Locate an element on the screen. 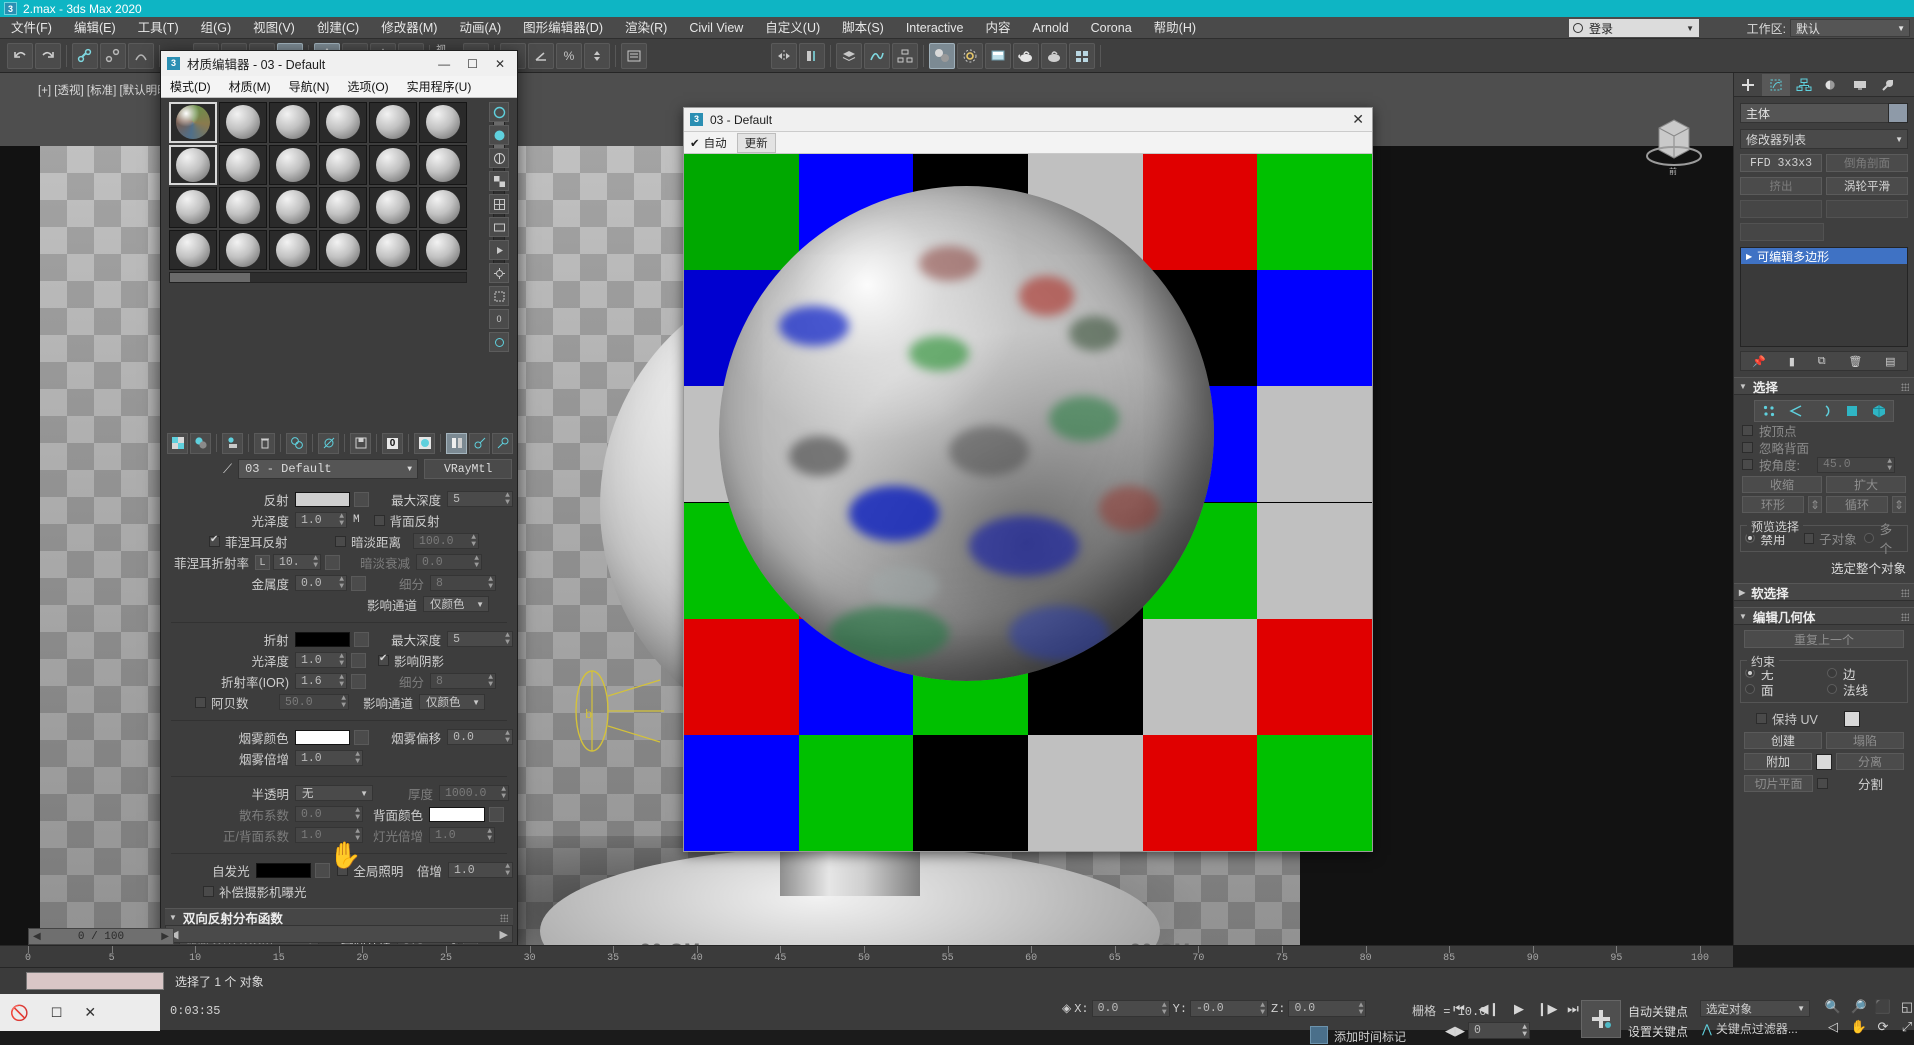 The image size is (1914, 1045). menu-item-edit: 编辑(E) is located at coordinates (95, 28).